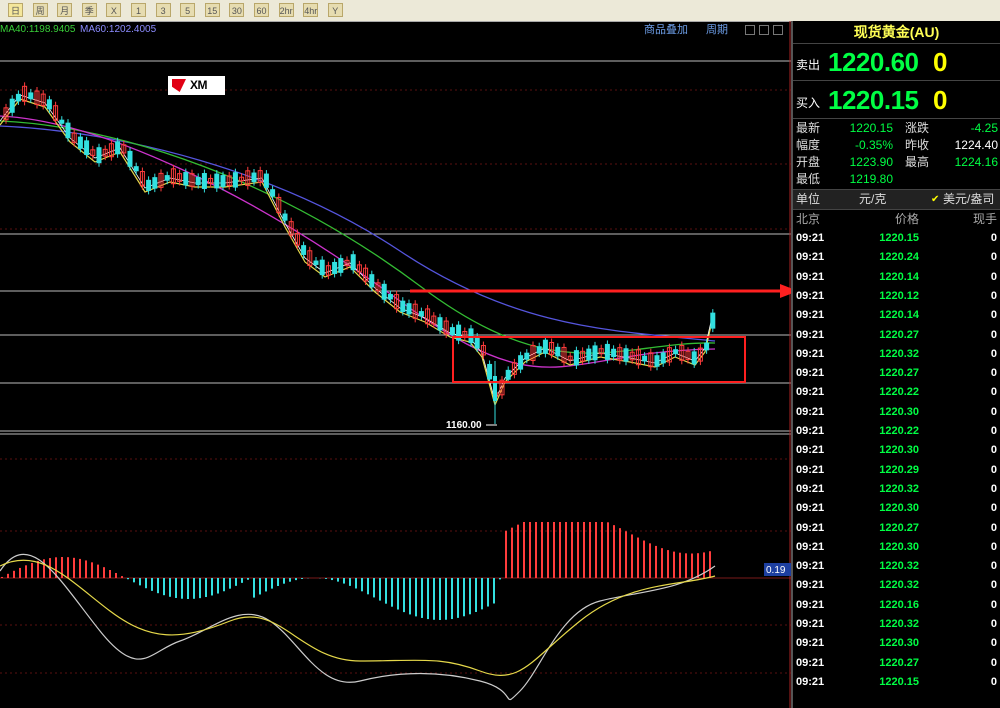 The height and width of the screenshot is (708, 1000). What do you see at coordinates (138, 10) in the screenshot?
I see `period-button: 1` at bounding box center [138, 10].